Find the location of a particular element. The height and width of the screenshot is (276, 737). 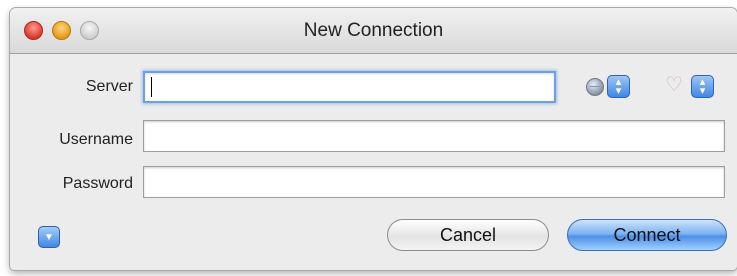

cancel-button: Cancel is located at coordinates (468, 235).